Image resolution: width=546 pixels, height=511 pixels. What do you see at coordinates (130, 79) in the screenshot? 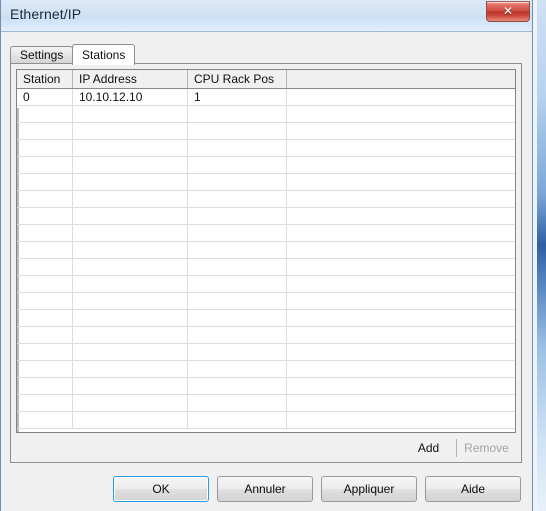
I see `column-header-ip-address: IP Address` at bounding box center [130, 79].